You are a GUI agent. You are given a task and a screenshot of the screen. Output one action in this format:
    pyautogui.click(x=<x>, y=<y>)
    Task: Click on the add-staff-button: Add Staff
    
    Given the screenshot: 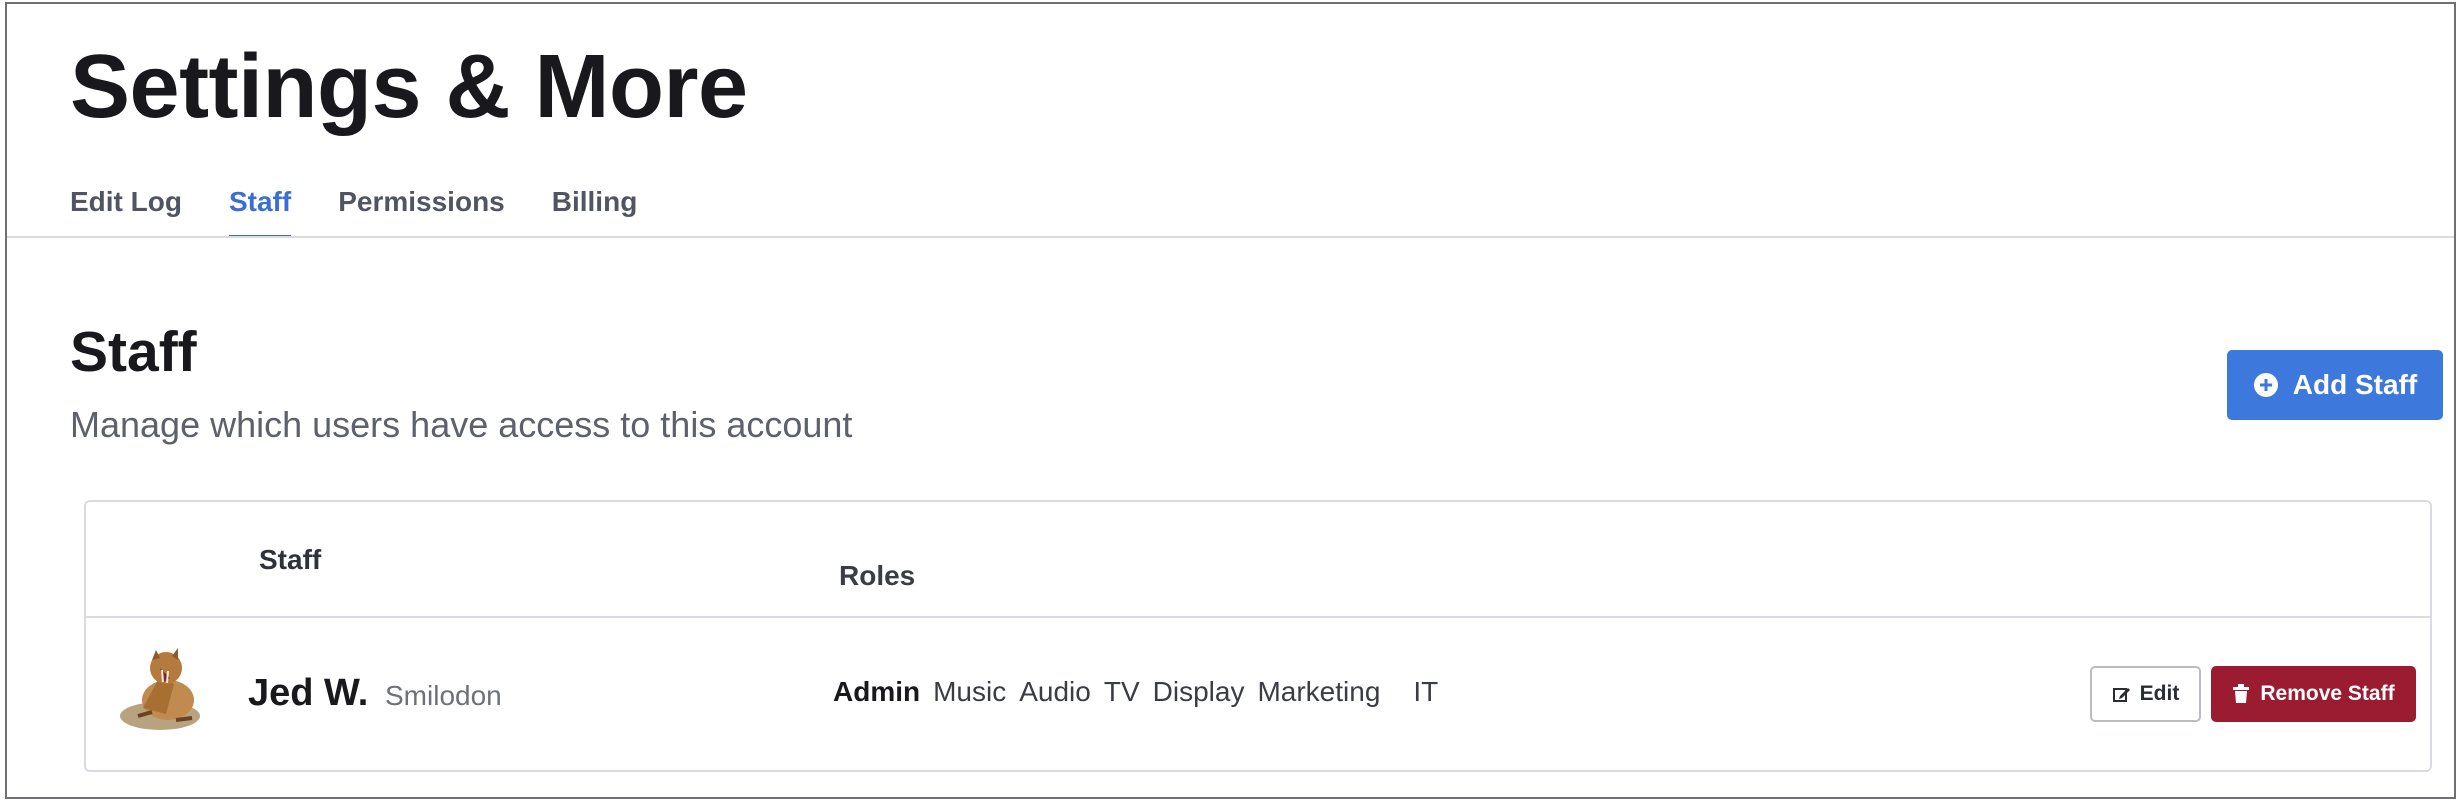 What is the action you would take?
    pyautogui.click(x=2335, y=385)
    